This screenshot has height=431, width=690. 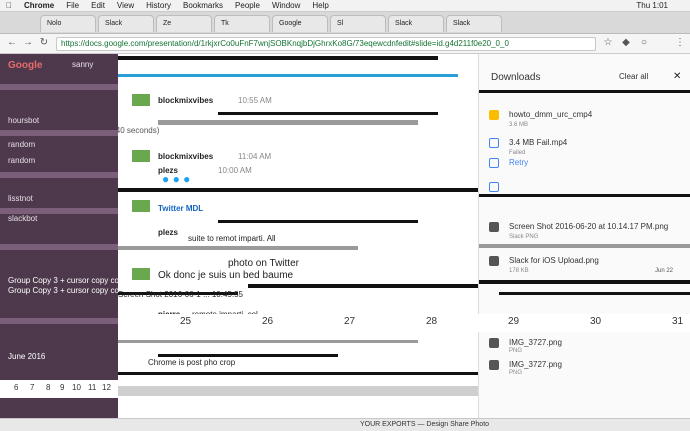 What do you see at coordinates (185, 100) in the screenshot?
I see `message-author: blockmixvibes` at bounding box center [185, 100].